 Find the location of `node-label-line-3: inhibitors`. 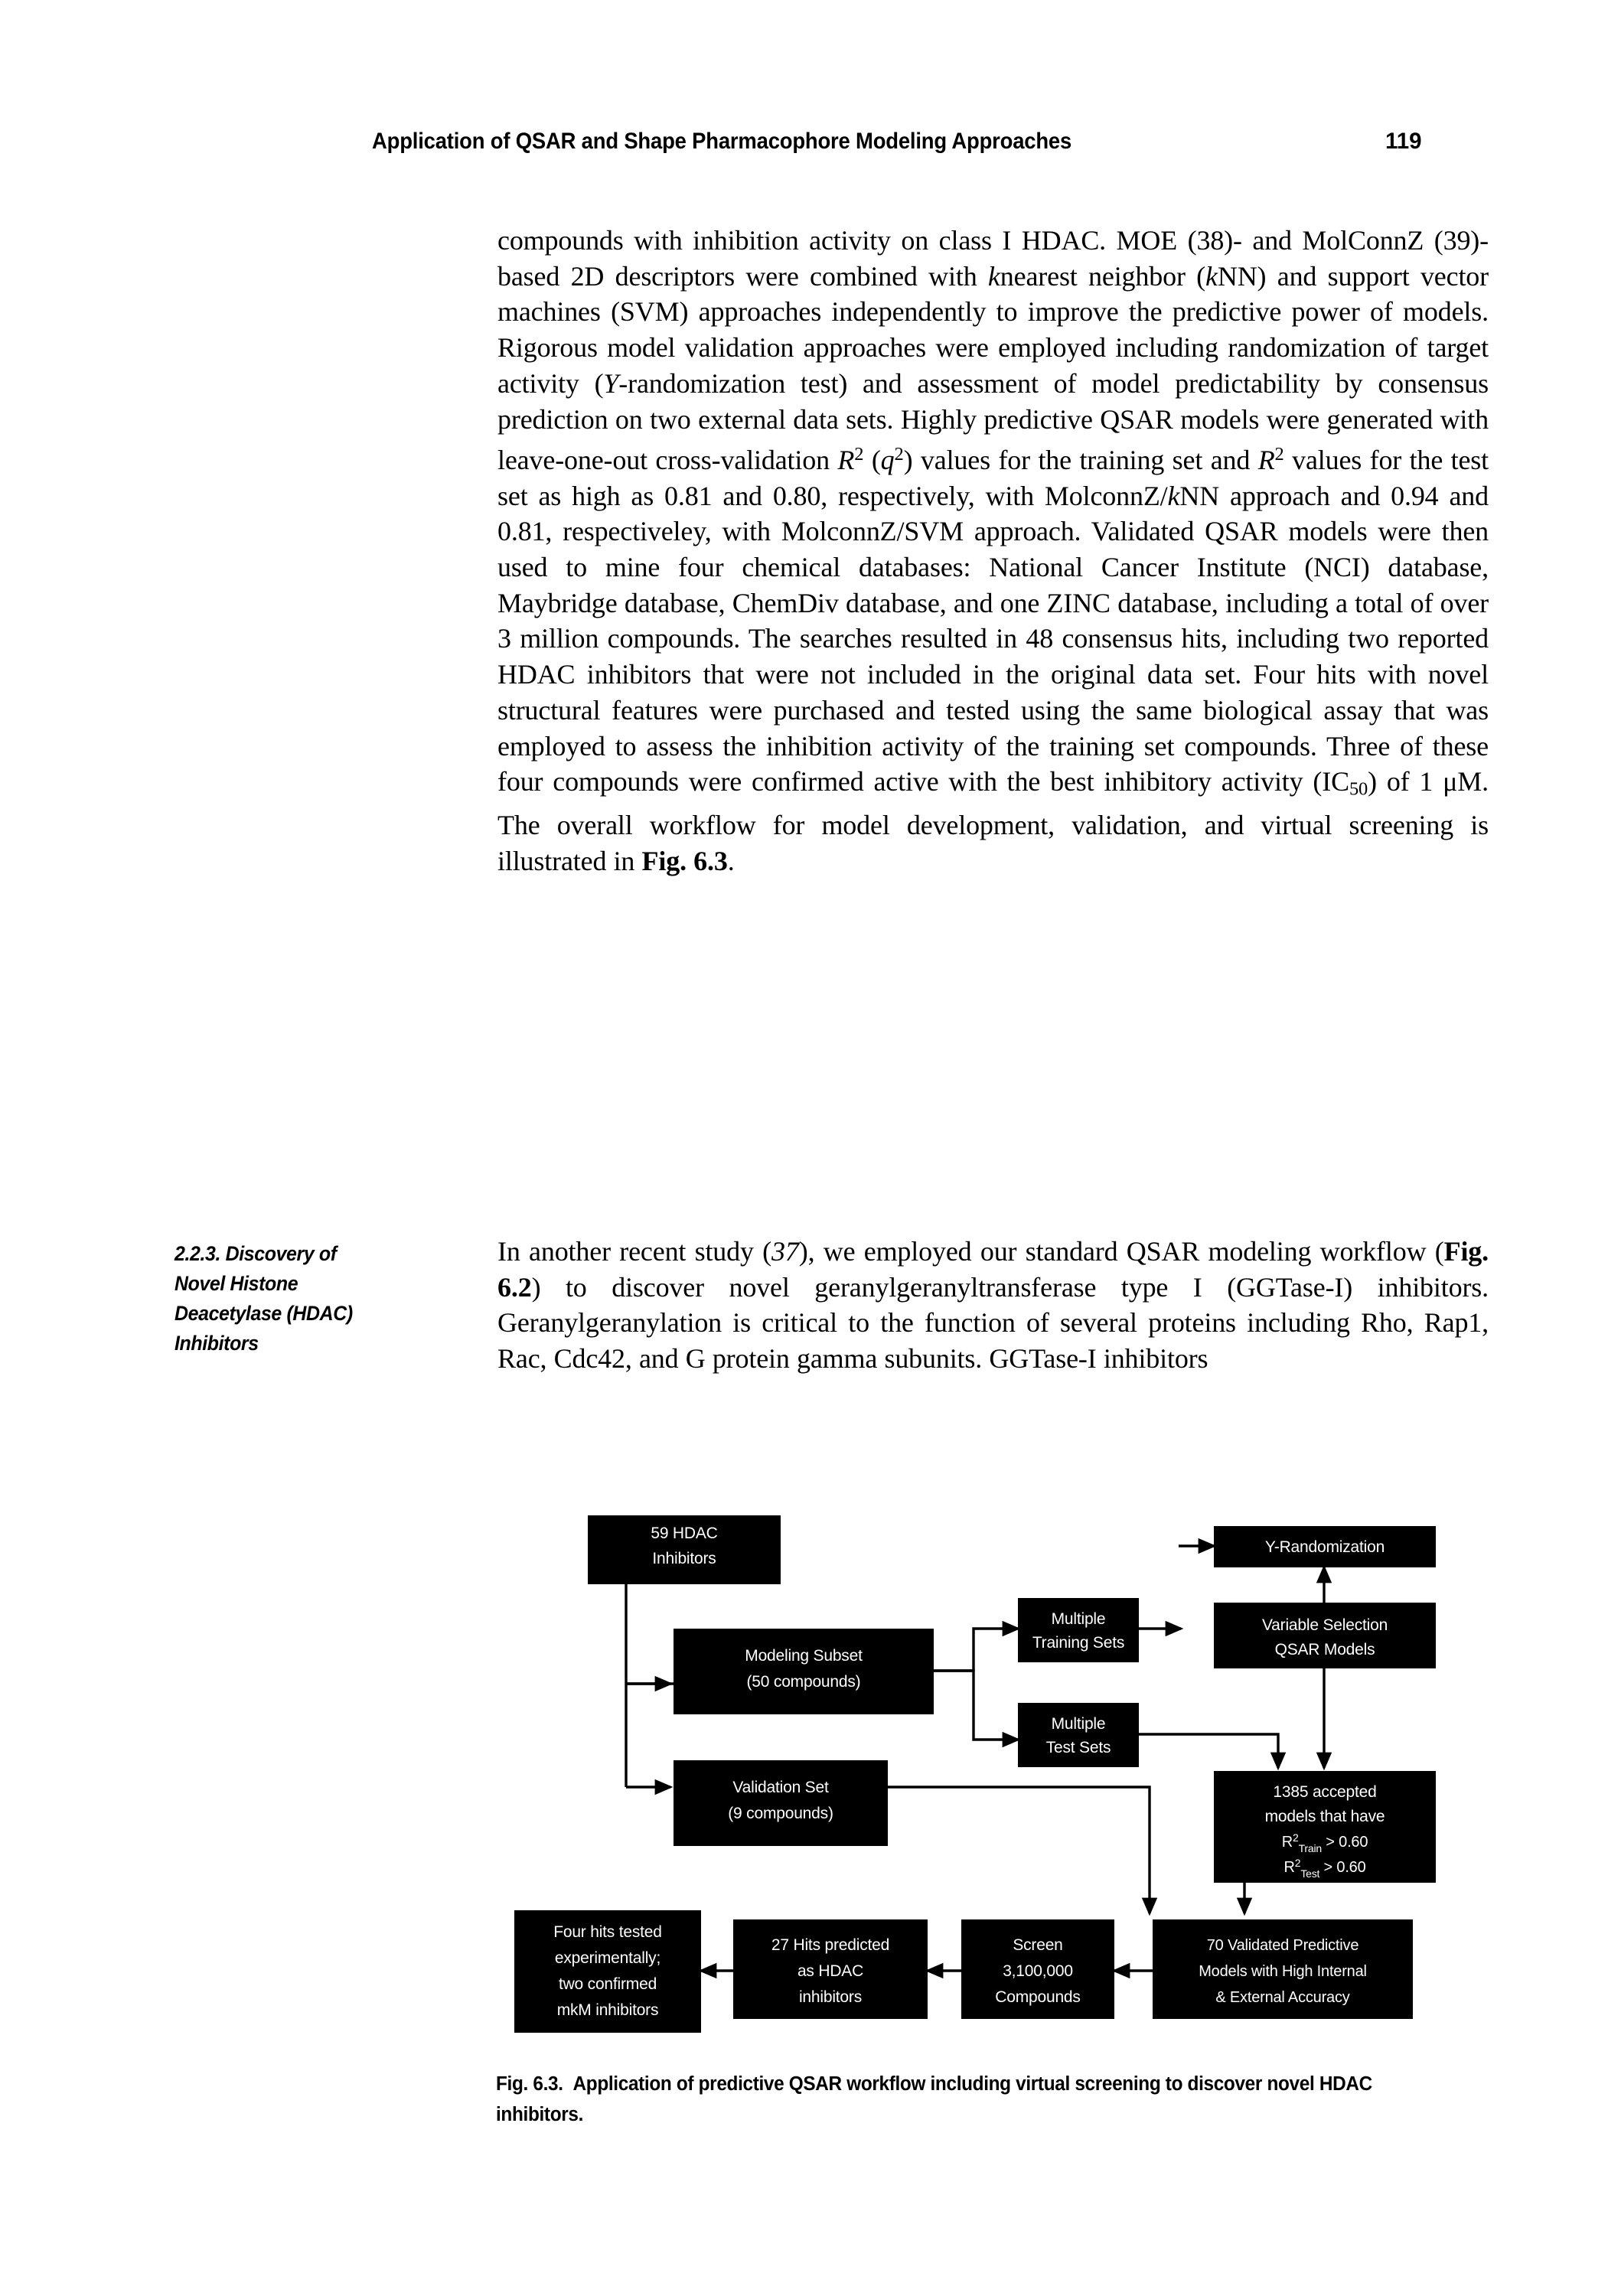

node-label-line-3: inhibitors is located at coordinates (830, 1997).